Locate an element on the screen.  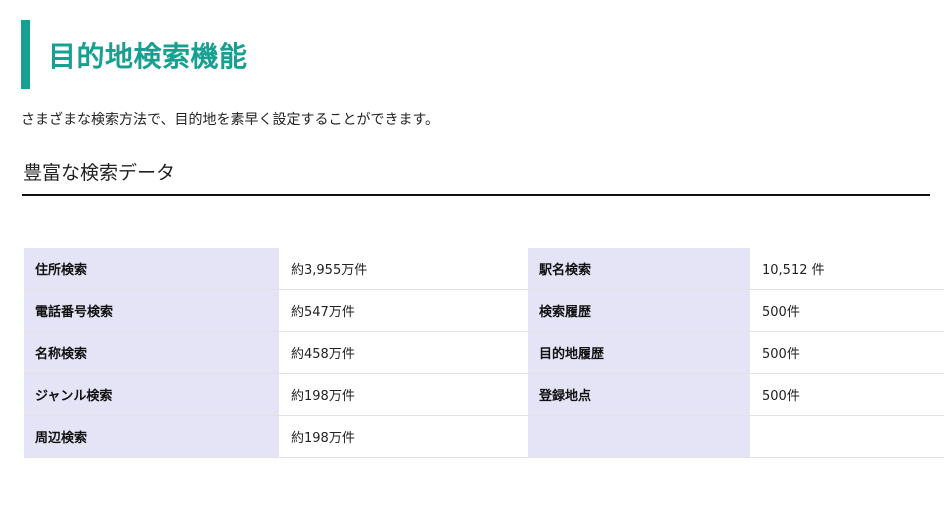
row-label: 周辺検索 is located at coordinates (151, 436).